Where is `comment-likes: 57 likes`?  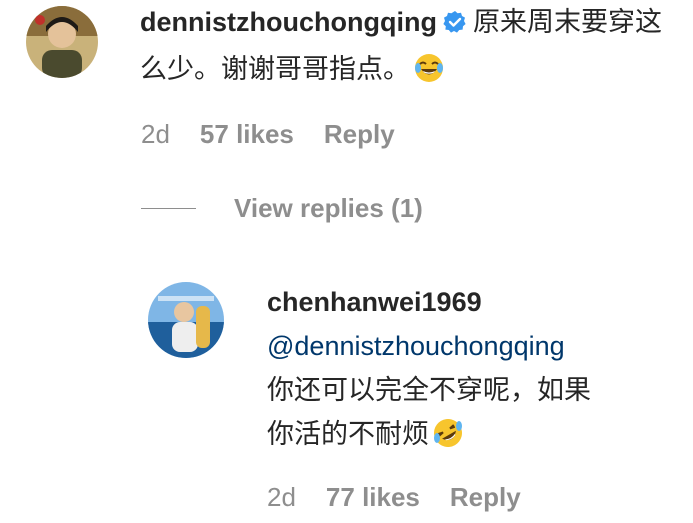
comment-likes: 57 likes is located at coordinates (247, 134).